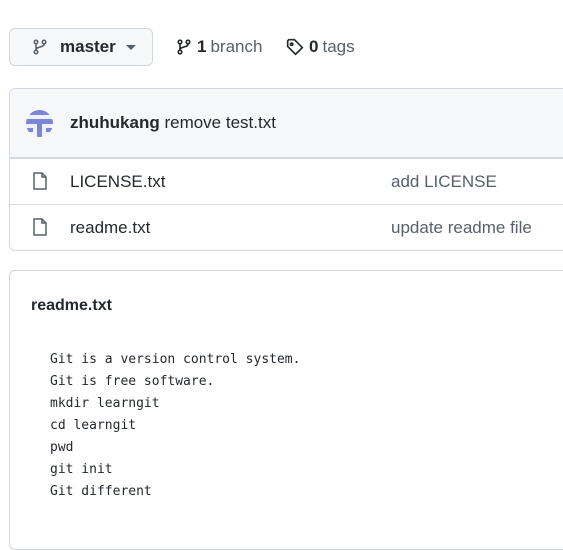 The image size is (563, 550). What do you see at coordinates (71, 305) in the screenshot?
I see `readme-title: readme.txt` at bounding box center [71, 305].